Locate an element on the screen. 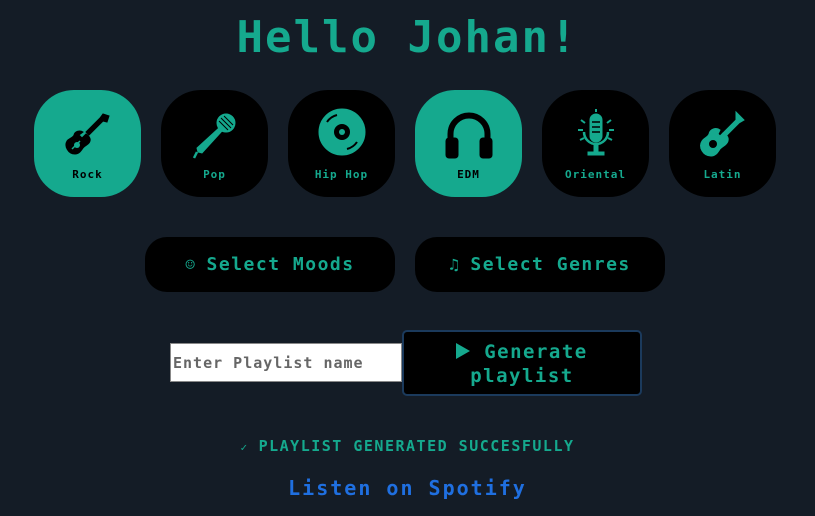 This screenshot has height=516, width=815. genre-rock-button: Rock is located at coordinates (87, 143).